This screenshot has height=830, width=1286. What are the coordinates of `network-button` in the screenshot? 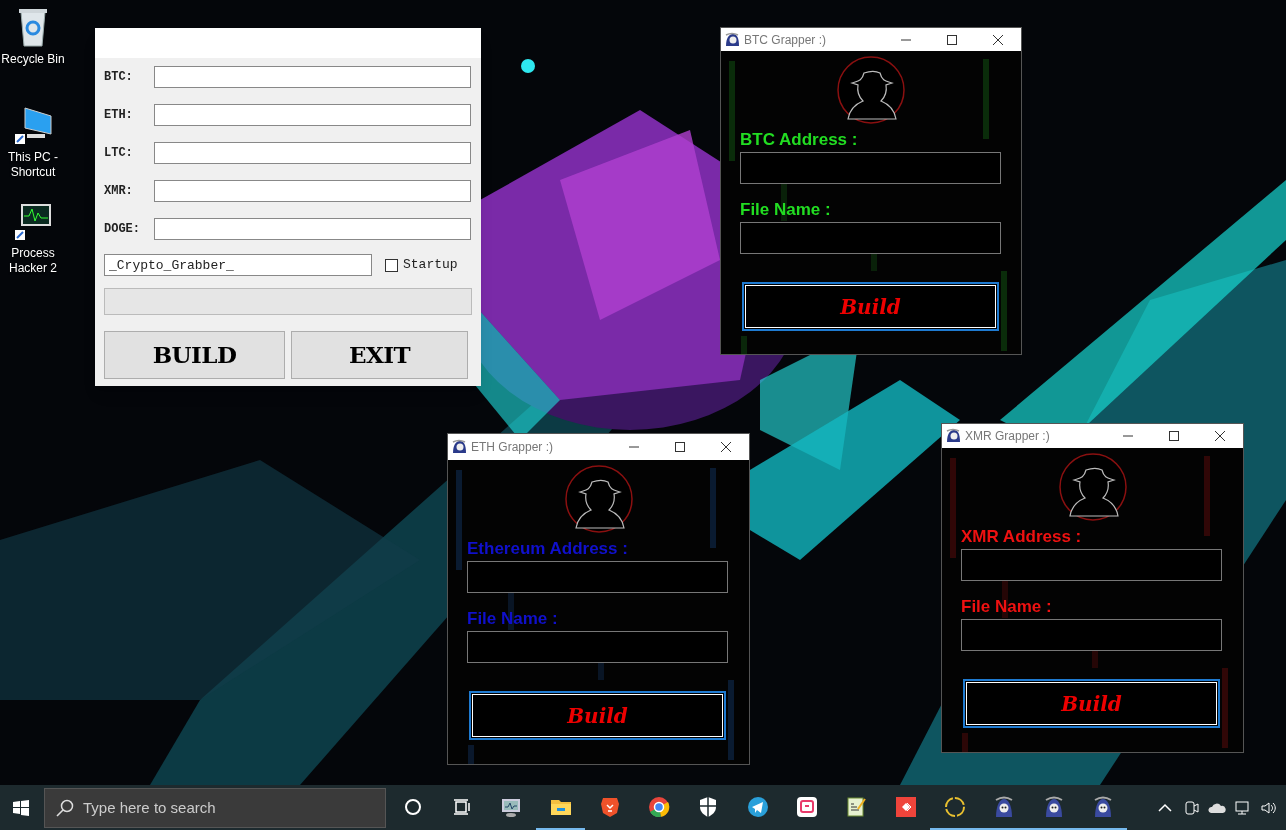 It's located at (1243, 807).